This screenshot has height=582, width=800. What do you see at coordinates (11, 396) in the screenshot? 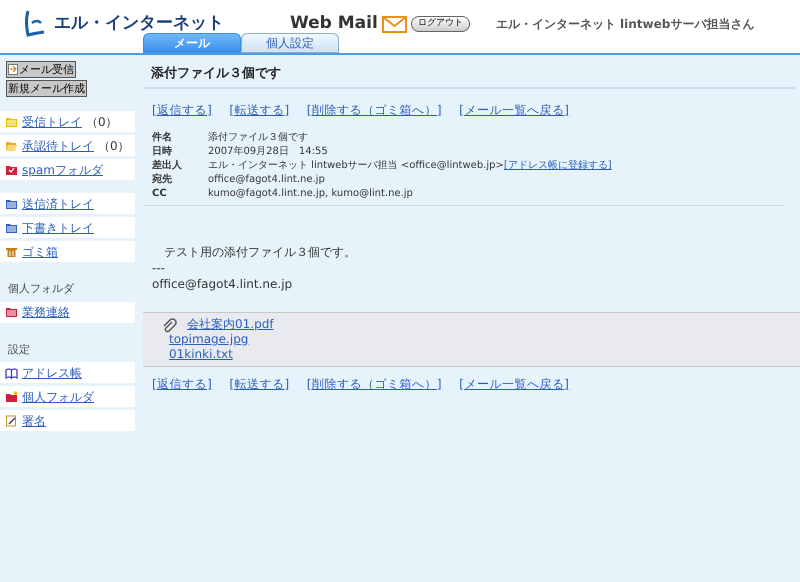
I see `new-folder-icon` at bounding box center [11, 396].